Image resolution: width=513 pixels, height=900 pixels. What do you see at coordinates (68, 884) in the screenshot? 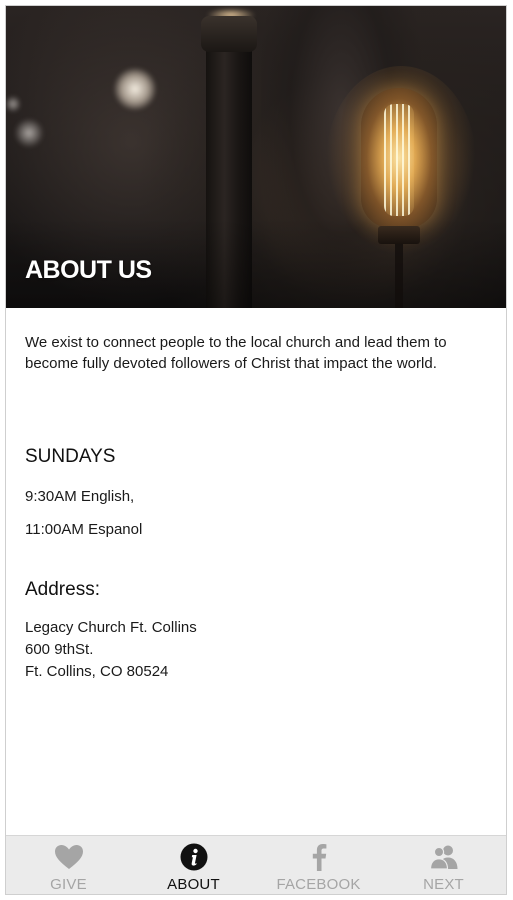
I see `tab-label: GIVE` at bounding box center [68, 884].